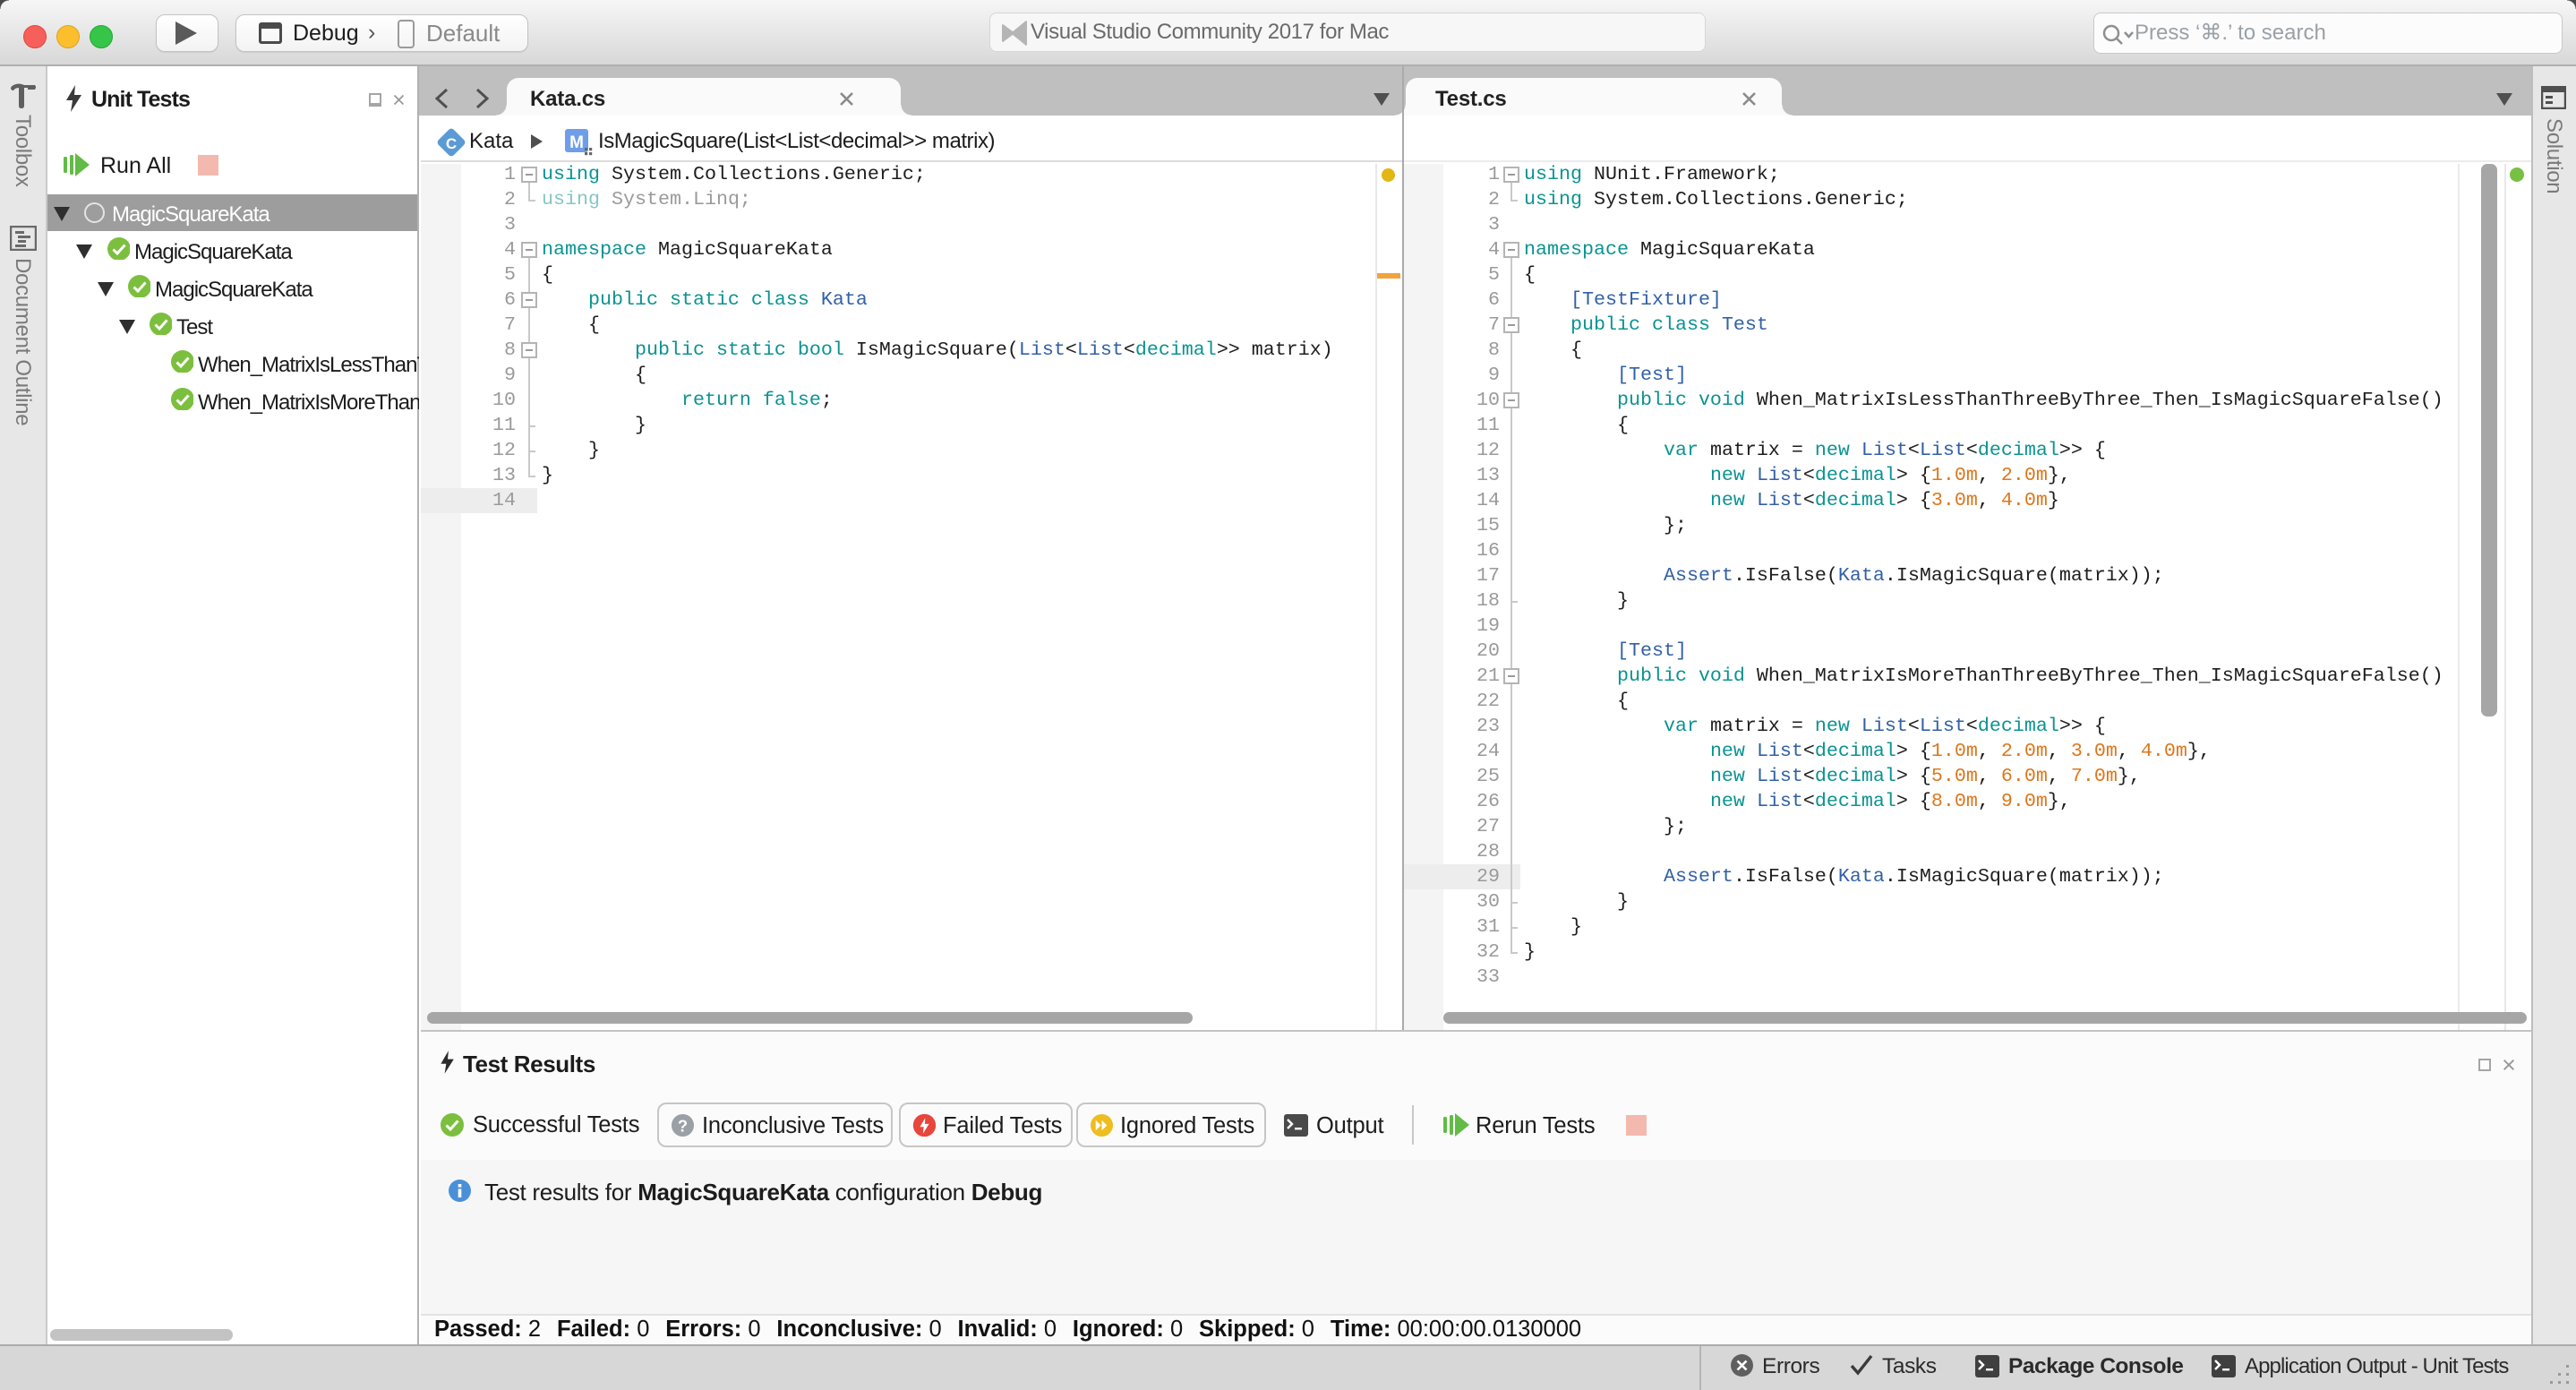 This screenshot has height=1390, width=2576. I want to click on svg-text: C, so click(451, 143).